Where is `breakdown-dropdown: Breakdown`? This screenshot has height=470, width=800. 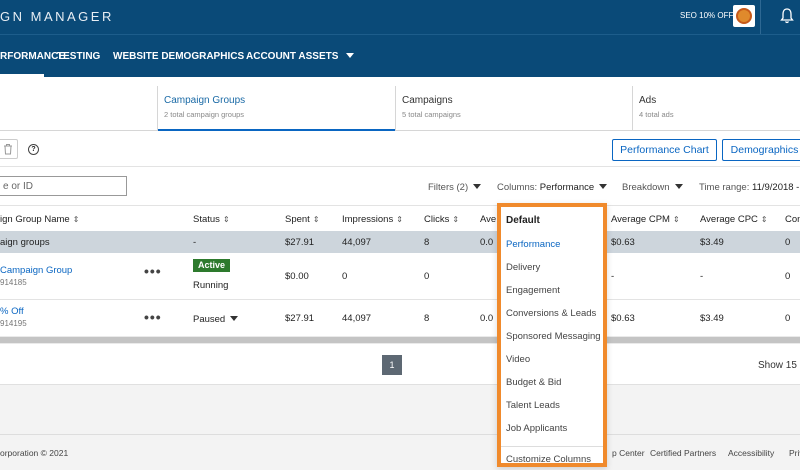
breakdown-dropdown: Breakdown is located at coordinates (652, 187).